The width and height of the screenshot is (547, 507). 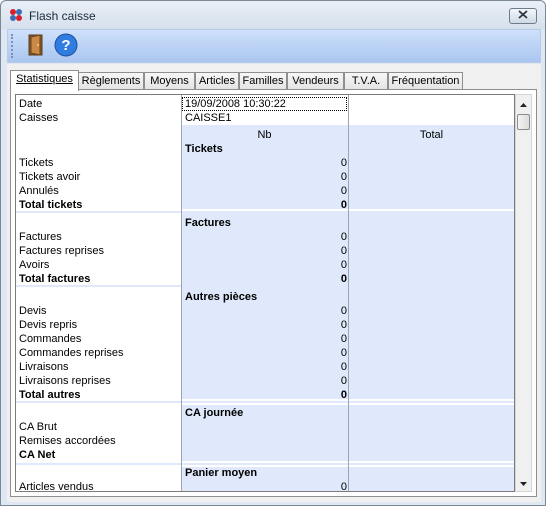 I want to click on total-label: CA Net, so click(x=37, y=455).